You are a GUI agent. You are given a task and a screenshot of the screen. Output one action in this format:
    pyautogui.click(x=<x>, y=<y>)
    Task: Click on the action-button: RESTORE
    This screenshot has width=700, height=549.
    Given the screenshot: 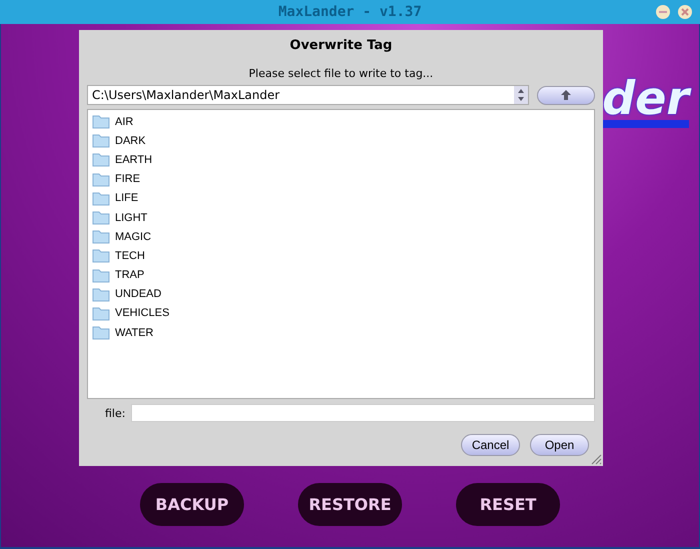 What is the action you would take?
    pyautogui.click(x=350, y=504)
    